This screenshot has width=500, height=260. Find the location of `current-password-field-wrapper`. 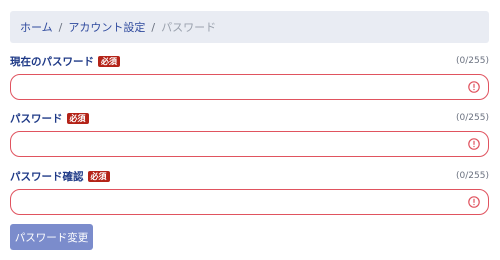

current-password-field-wrapper is located at coordinates (249, 87).